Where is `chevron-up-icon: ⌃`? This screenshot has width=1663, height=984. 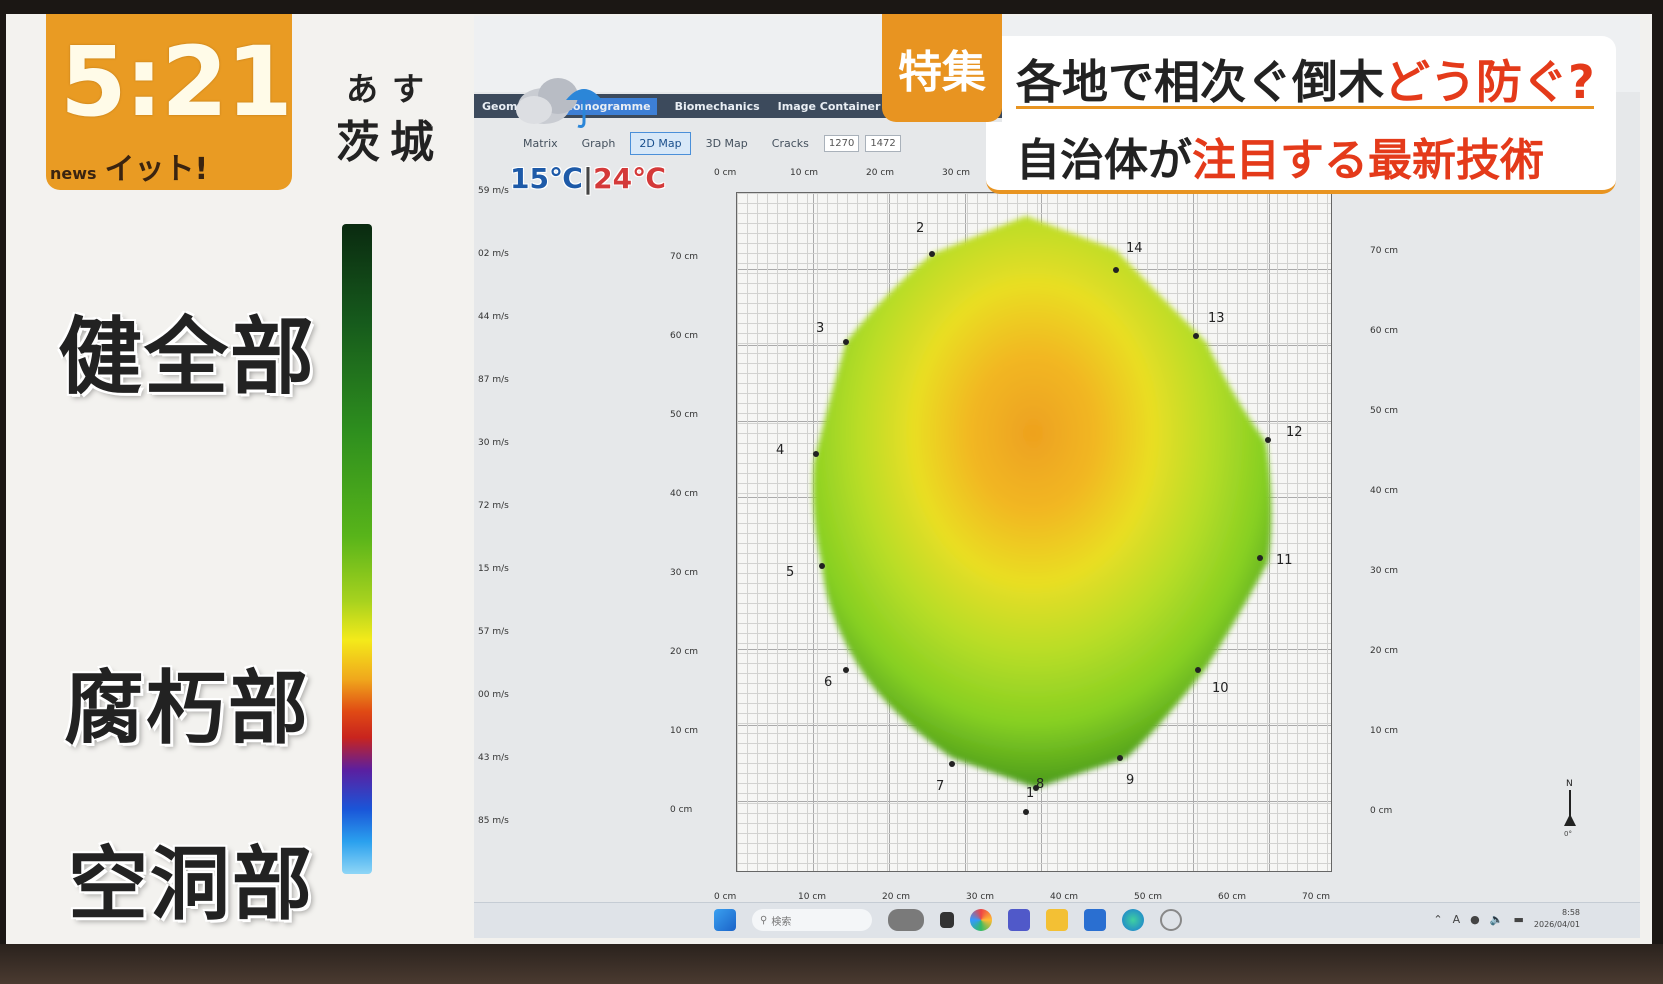
chevron-up-icon: ⌃ is located at coordinates (1437, 919).